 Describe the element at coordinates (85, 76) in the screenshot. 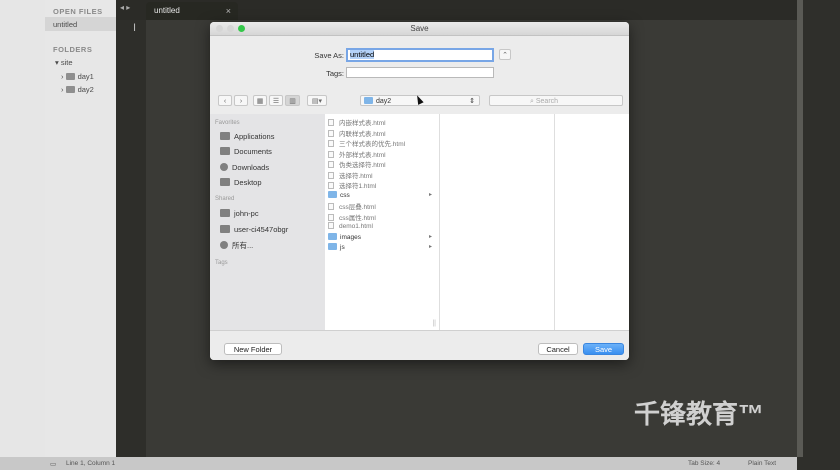

I see `day1-label: day1` at that location.